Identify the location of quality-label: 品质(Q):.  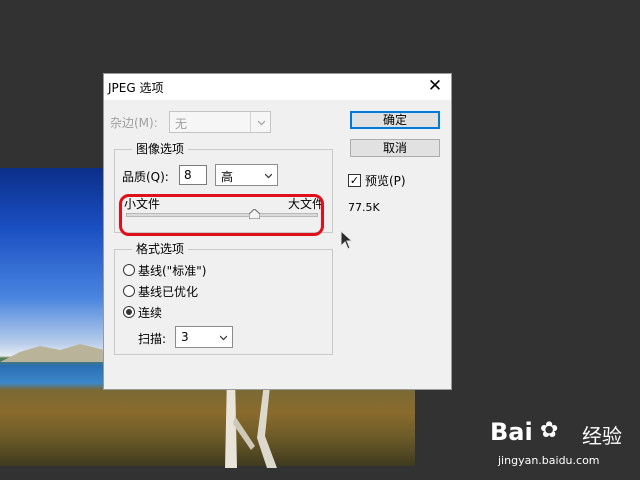
(145, 177).